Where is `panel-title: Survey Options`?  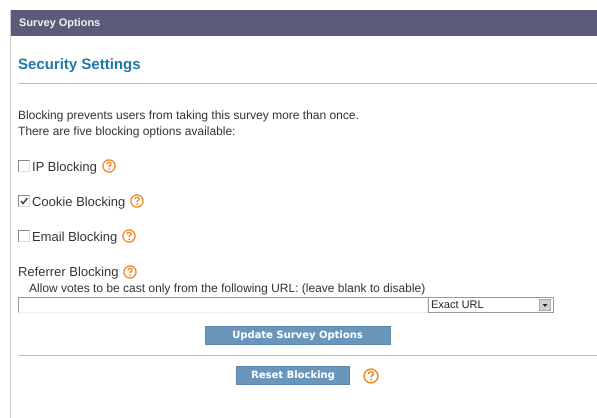 panel-title: Survey Options is located at coordinates (59, 23).